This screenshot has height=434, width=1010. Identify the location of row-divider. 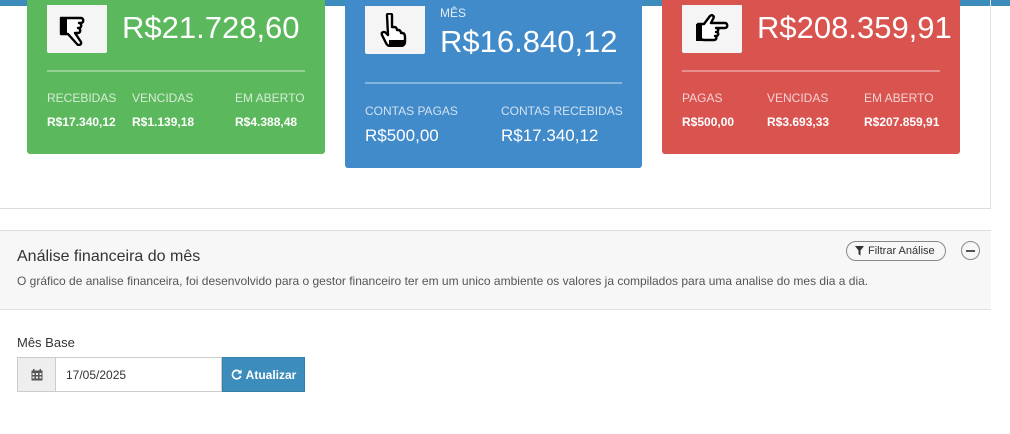
(495, 208).